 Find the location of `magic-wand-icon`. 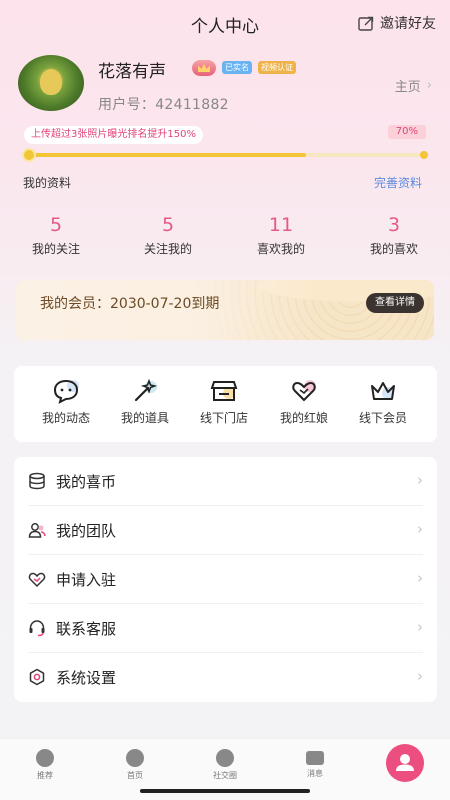

magic-wand-icon is located at coordinates (146, 390).